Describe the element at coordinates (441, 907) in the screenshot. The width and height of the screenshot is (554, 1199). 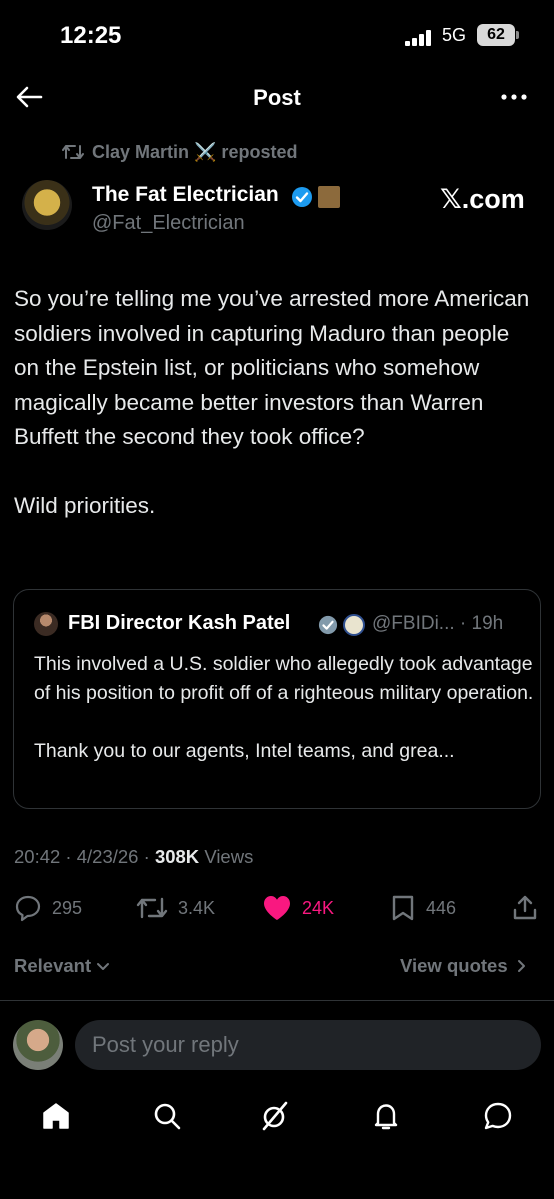
I see `bookmark-count: 446` at that location.